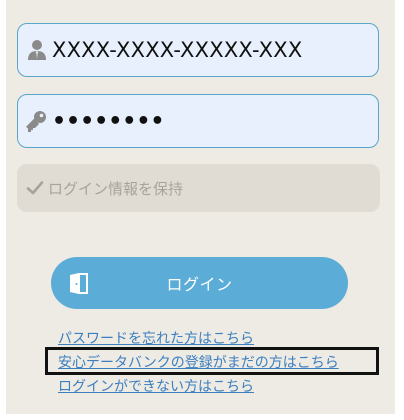  What do you see at coordinates (35, 188) in the screenshot?
I see `check-icon` at bounding box center [35, 188].